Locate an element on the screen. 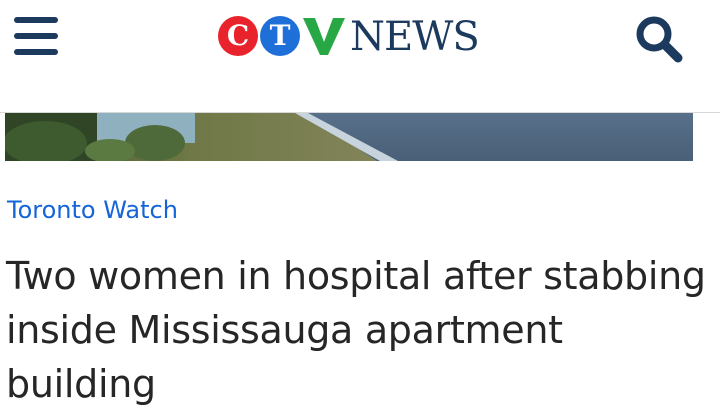 This screenshot has height=411, width=720. logo-letter-c: C is located at coordinates (238, 36).